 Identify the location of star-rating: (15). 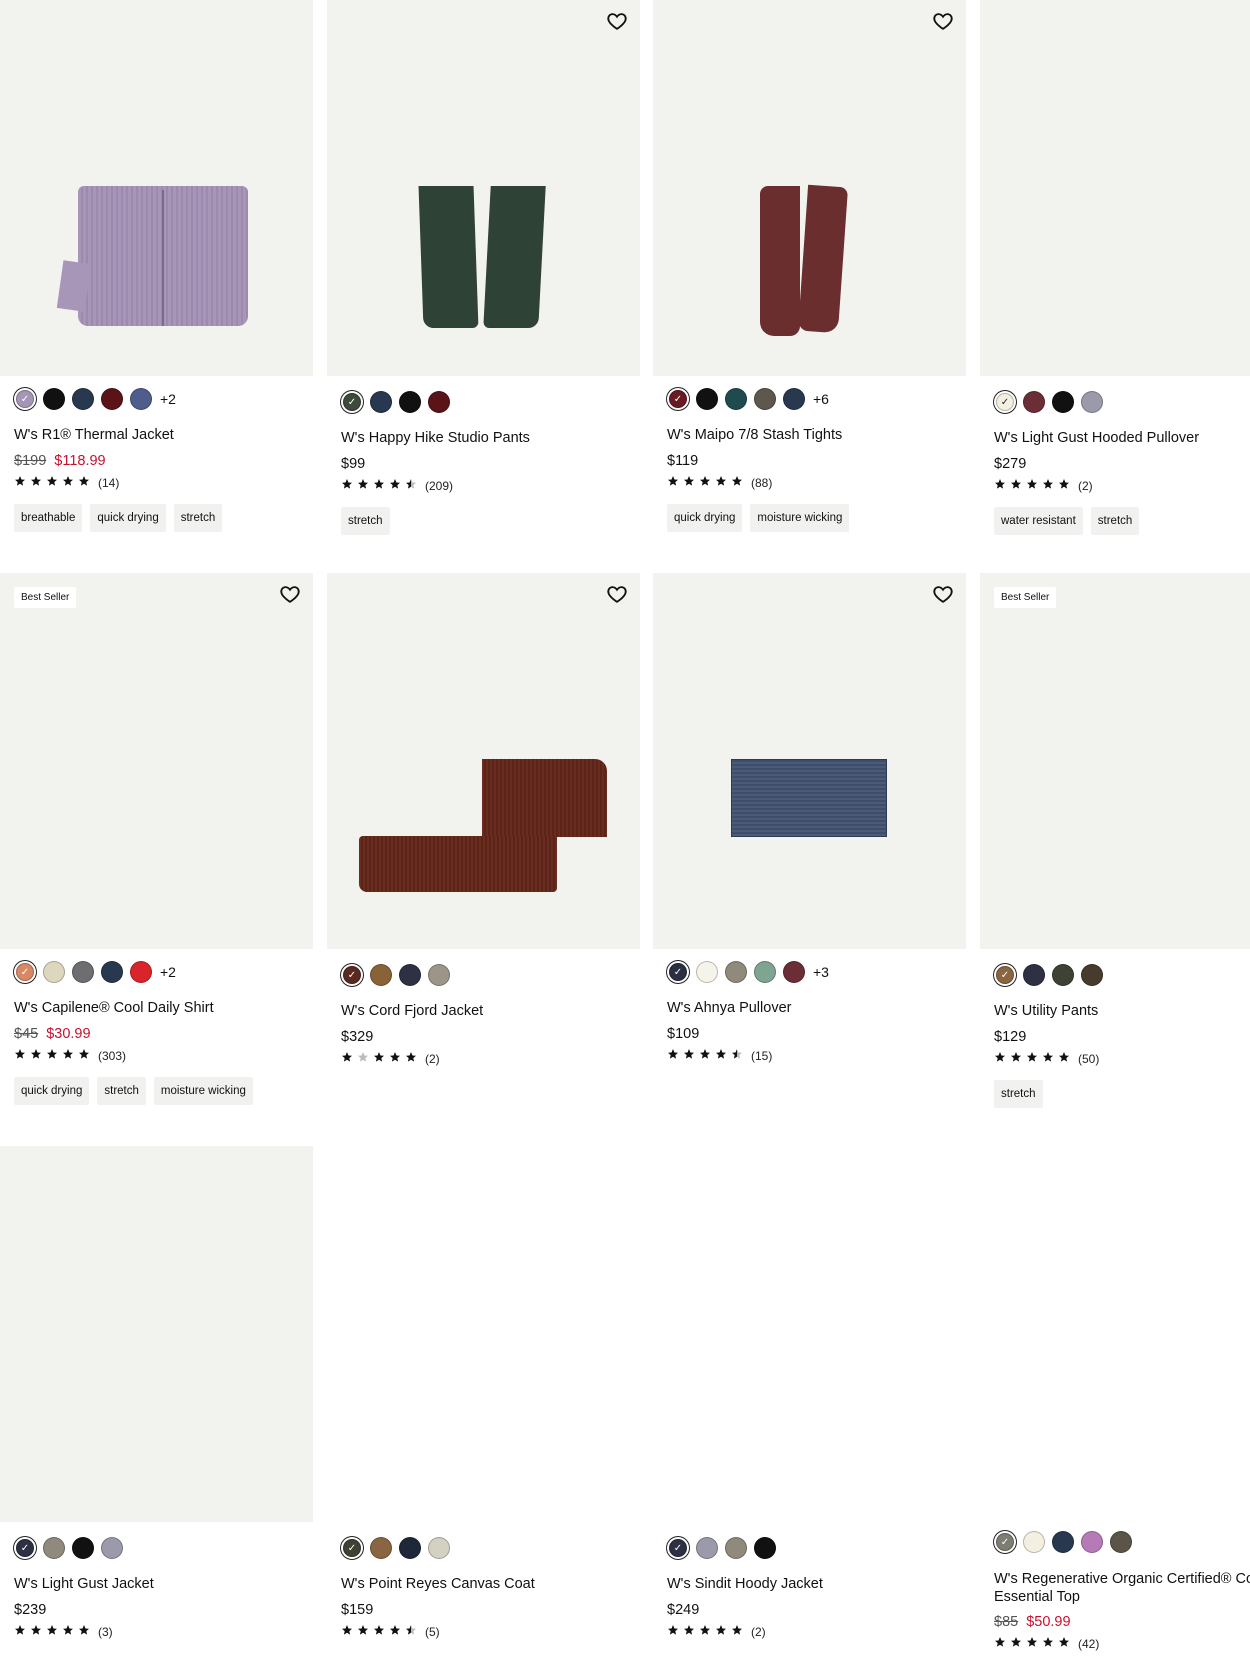
(719, 1055).